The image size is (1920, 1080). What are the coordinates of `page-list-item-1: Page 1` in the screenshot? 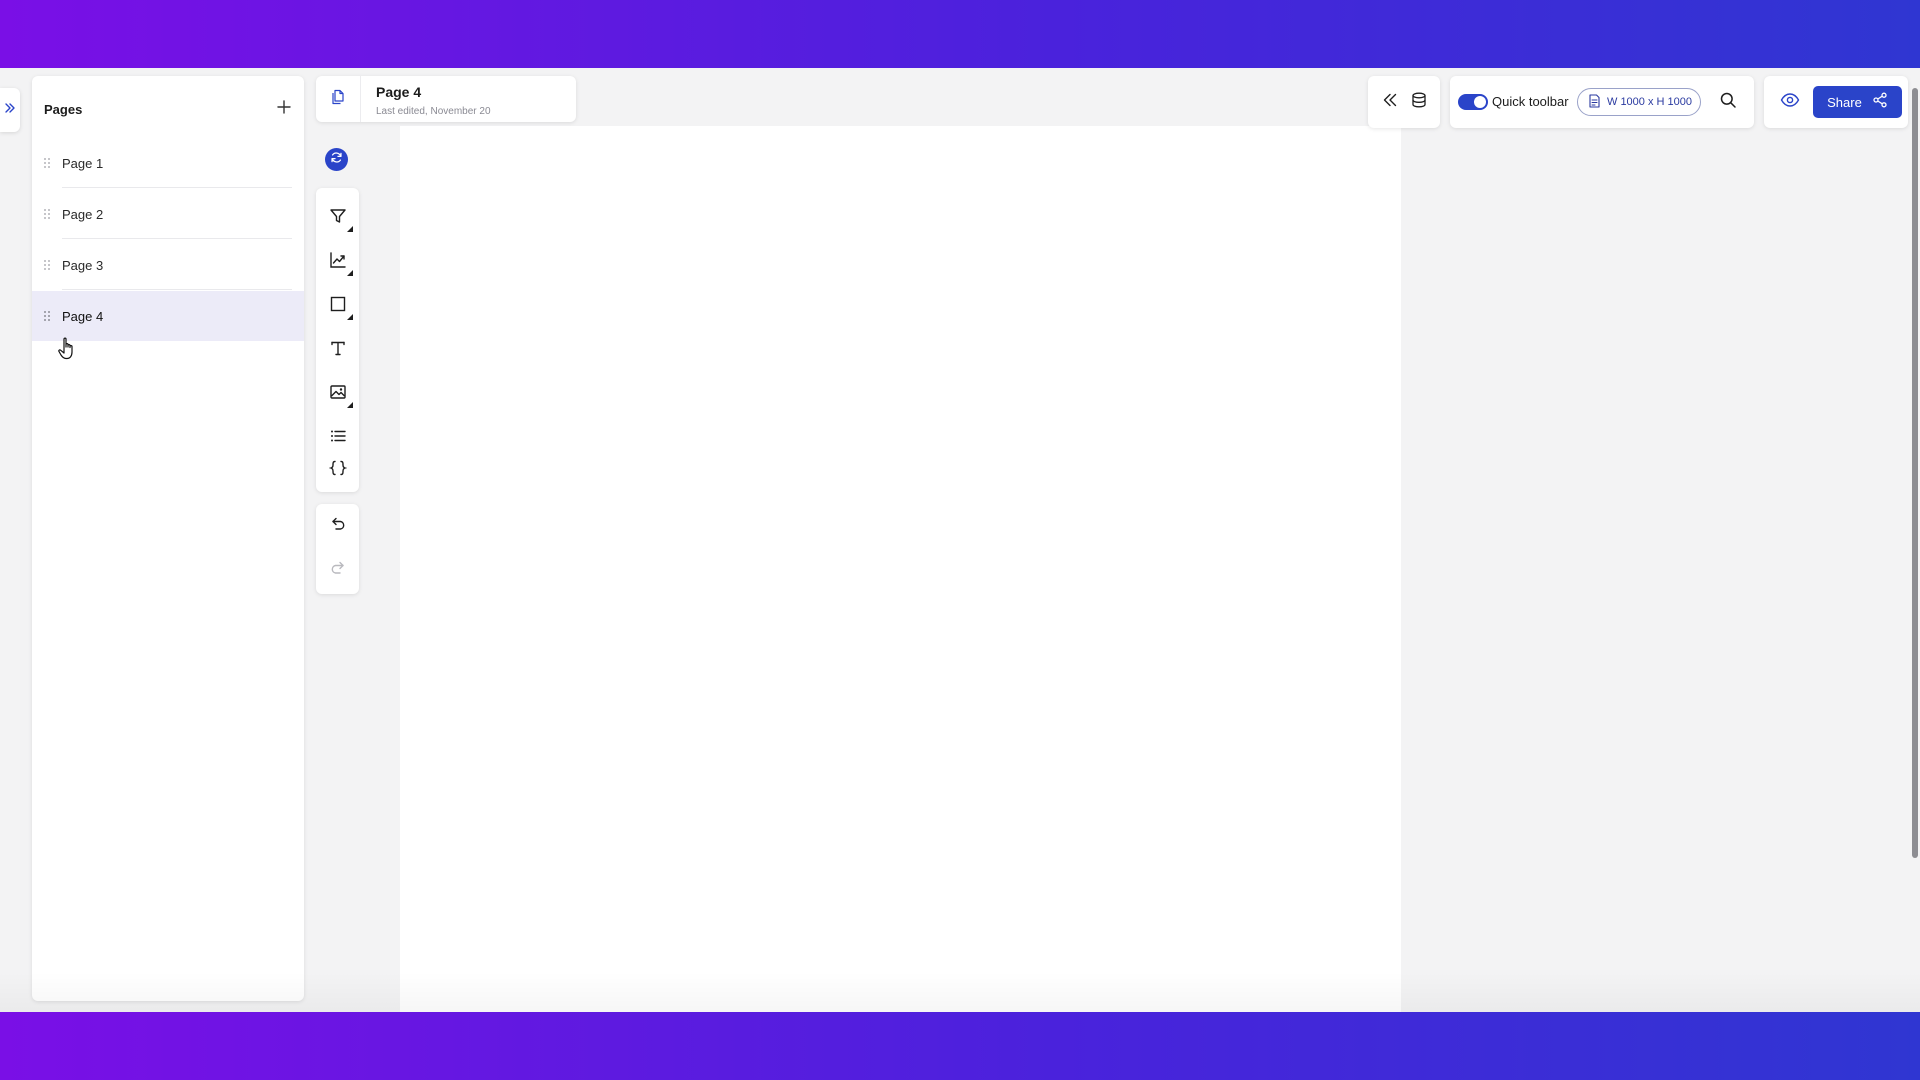 It's located at (168, 163).